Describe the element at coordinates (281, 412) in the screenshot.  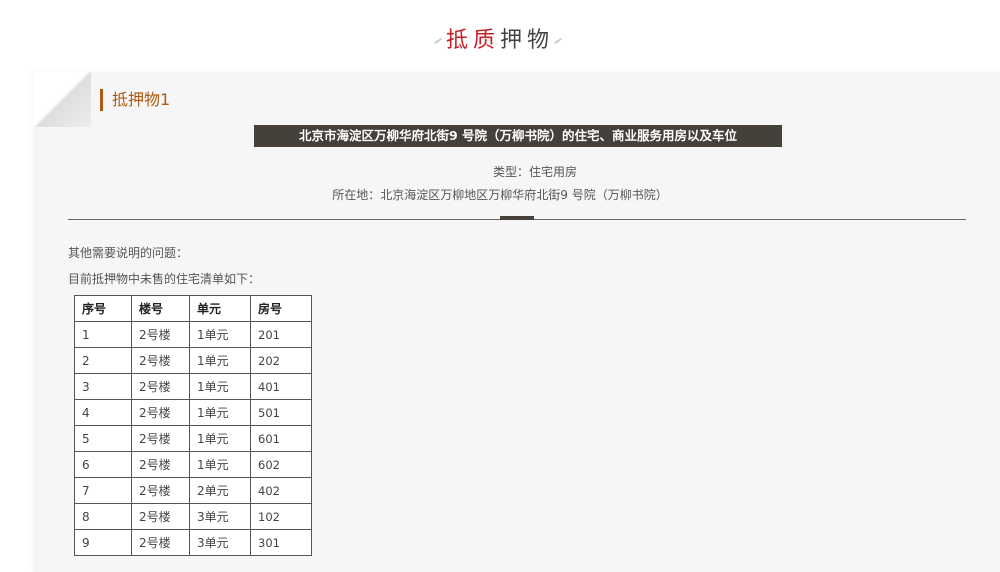
I see `cell-room: 501` at that location.